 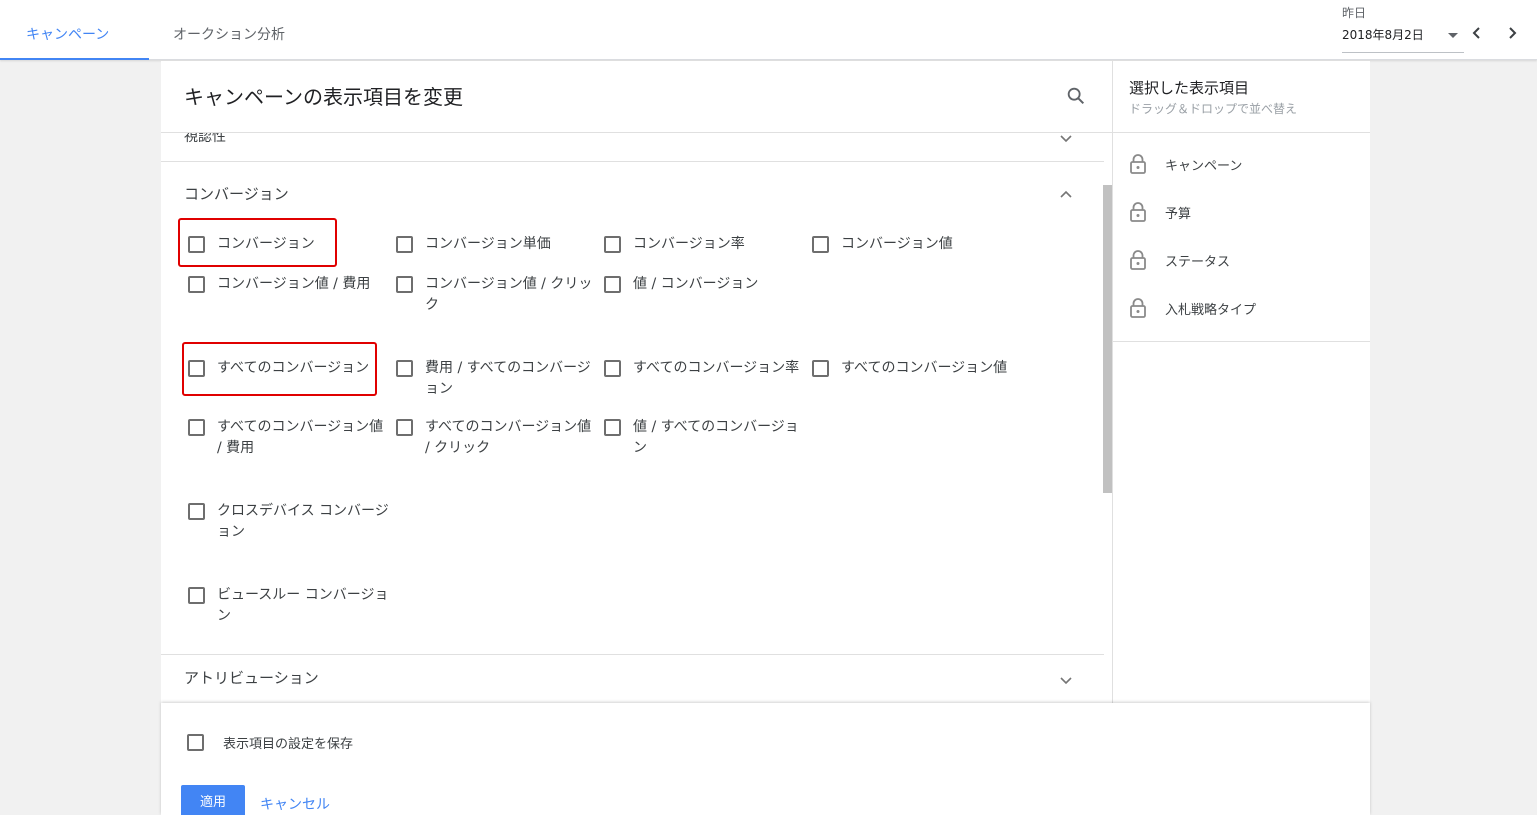 I want to click on checkbox-label: コンバージョン値, so click(x=897, y=244).